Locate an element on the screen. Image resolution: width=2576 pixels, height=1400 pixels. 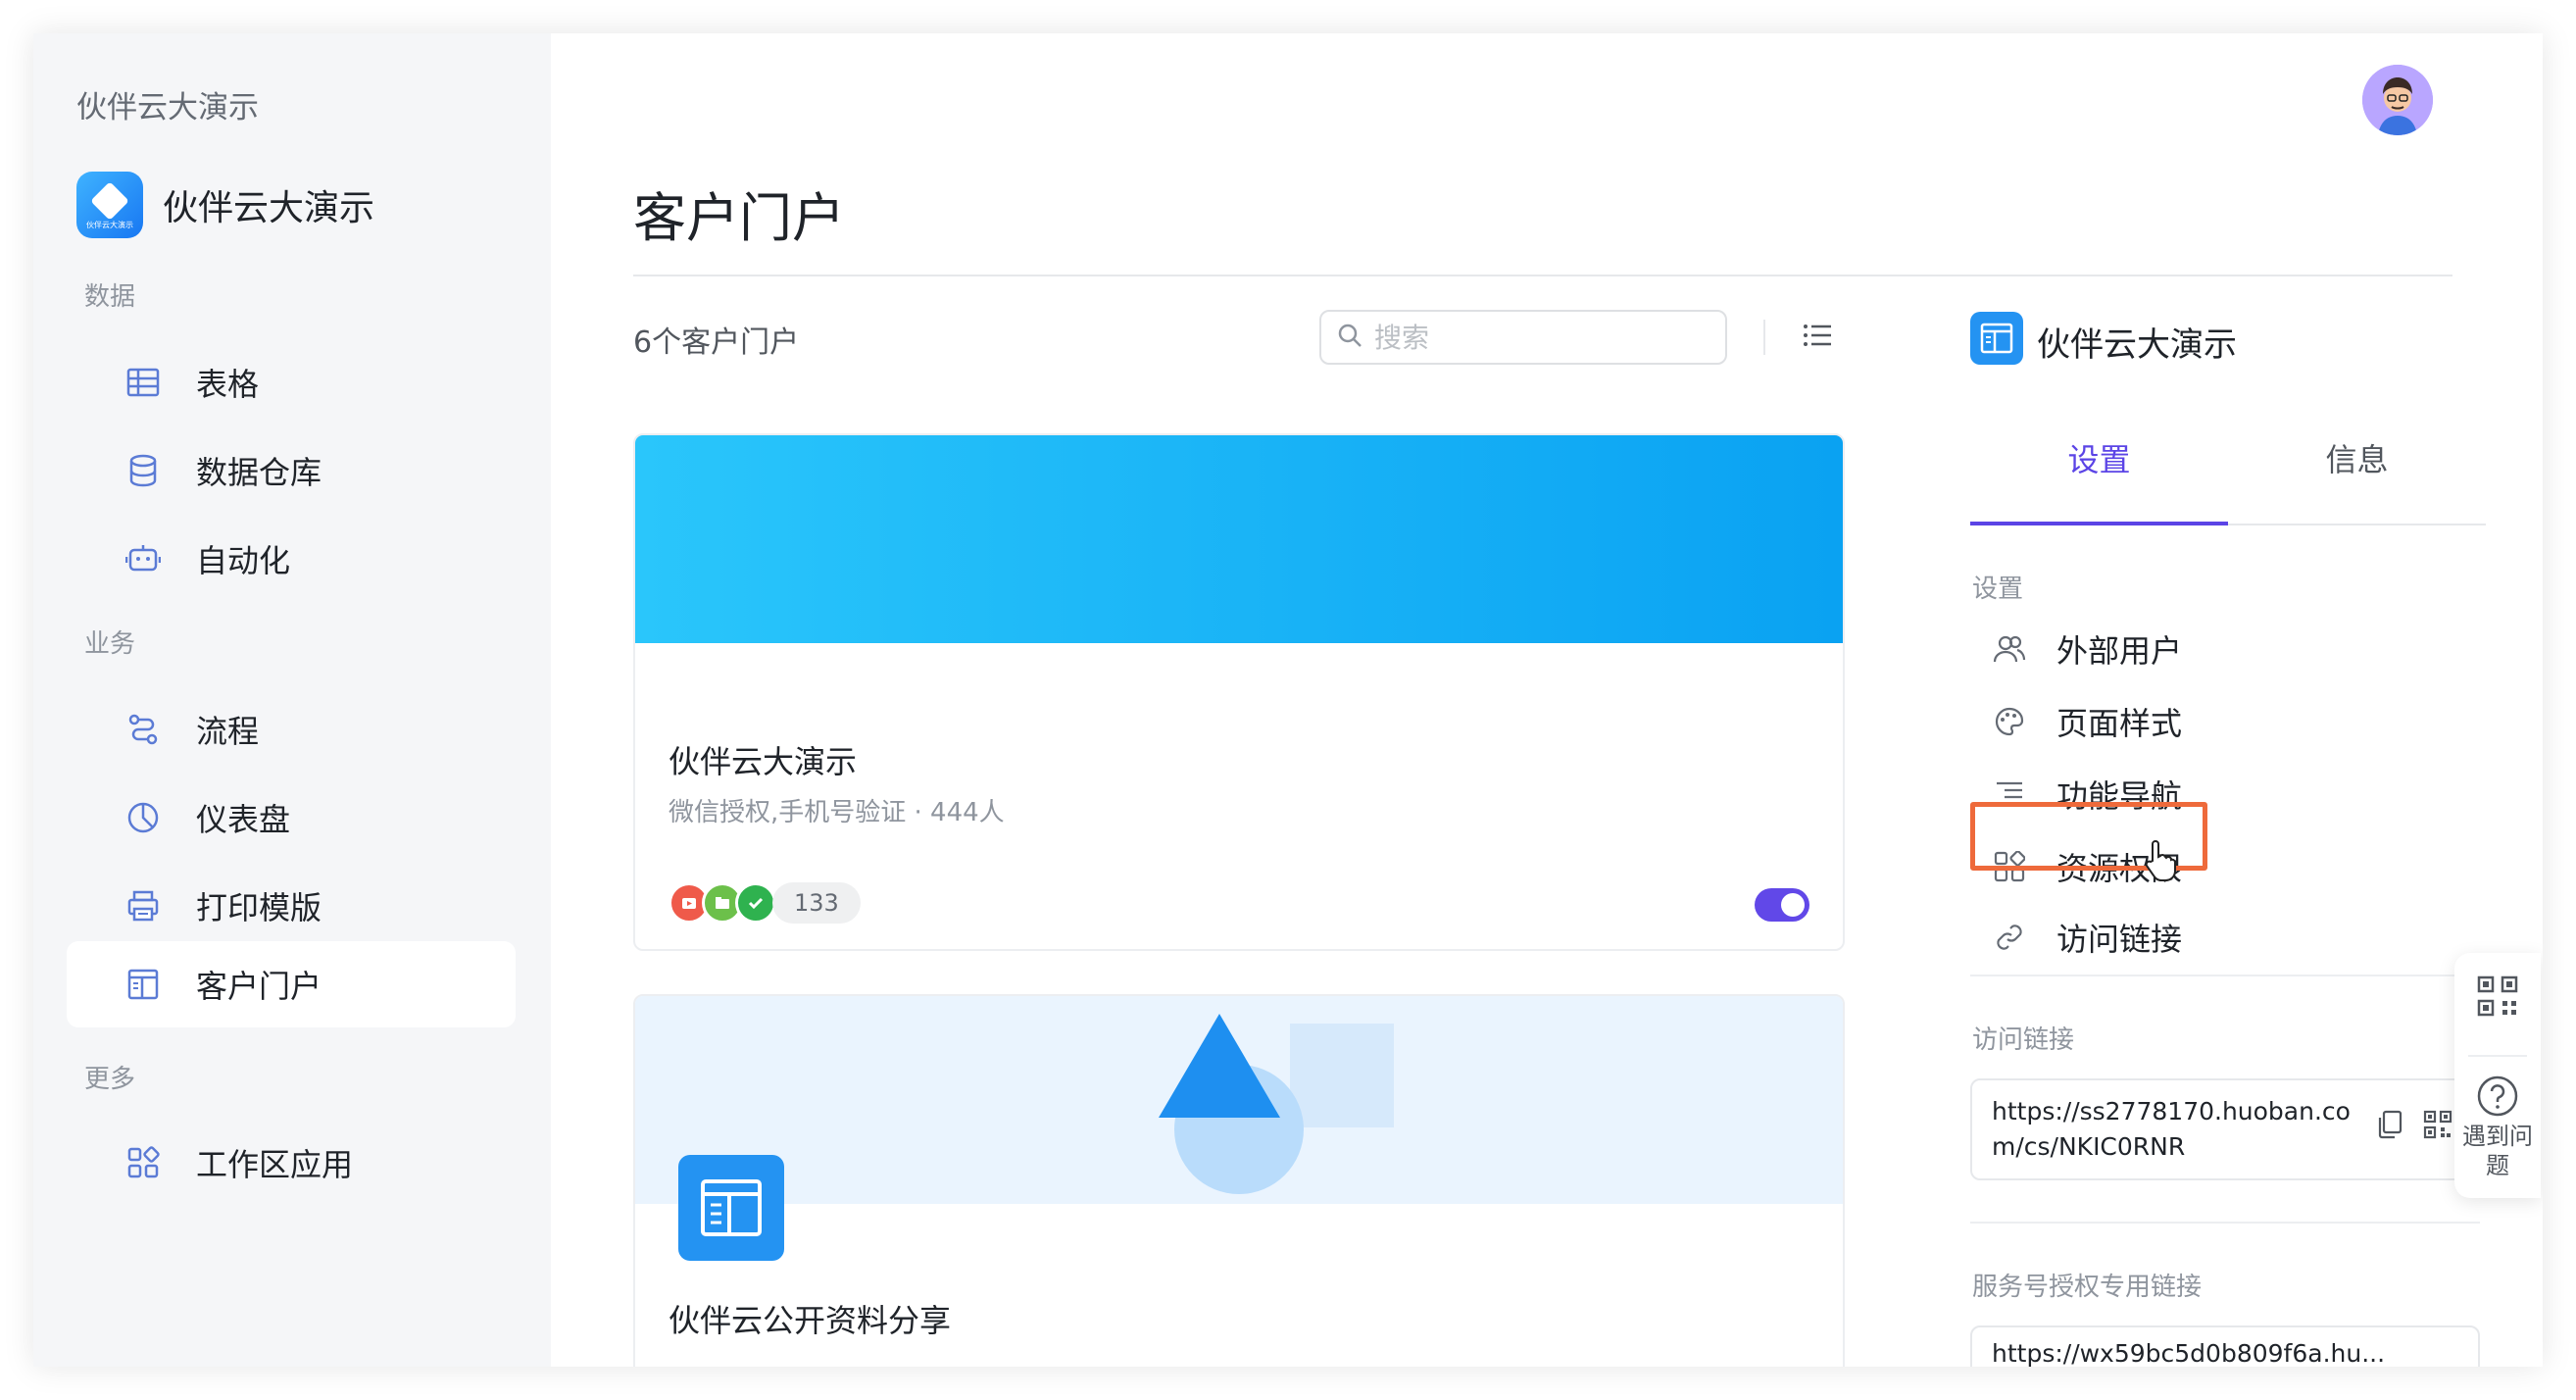
app-header: 伙伴云大演示 伙伴云大演示 is located at coordinates (225, 205).